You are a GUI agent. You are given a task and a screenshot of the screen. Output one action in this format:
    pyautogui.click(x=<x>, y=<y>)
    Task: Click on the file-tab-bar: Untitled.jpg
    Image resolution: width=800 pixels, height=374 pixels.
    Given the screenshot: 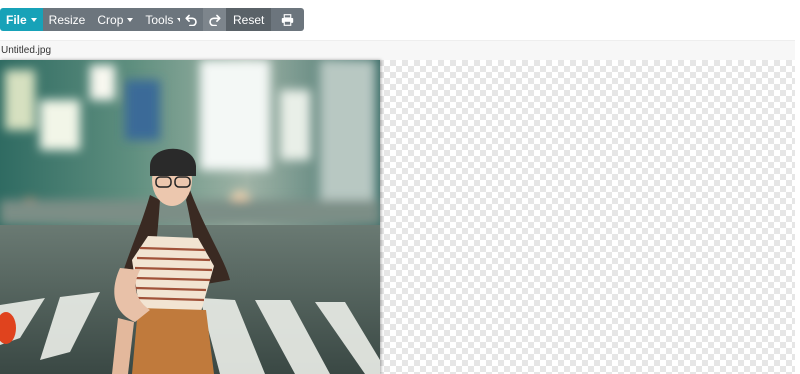 What is the action you would take?
    pyautogui.click(x=397, y=50)
    